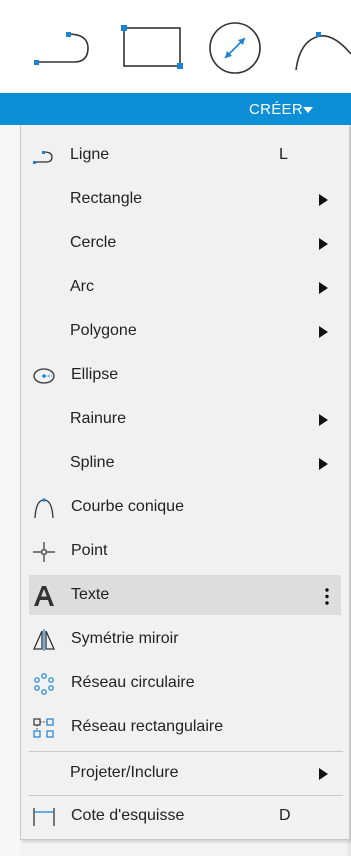  What do you see at coordinates (185, 595) in the screenshot?
I see `menu-item-texte: Texte` at bounding box center [185, 595].